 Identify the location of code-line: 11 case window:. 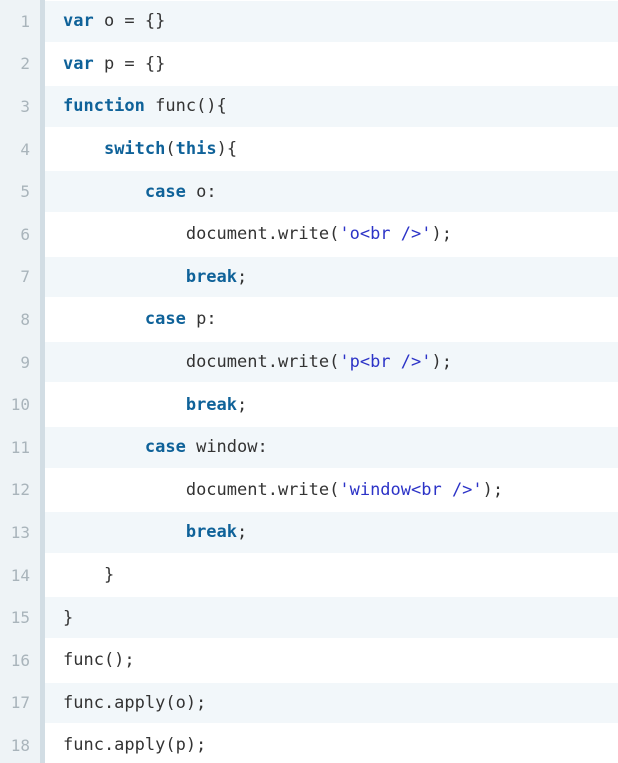
(309, 447).